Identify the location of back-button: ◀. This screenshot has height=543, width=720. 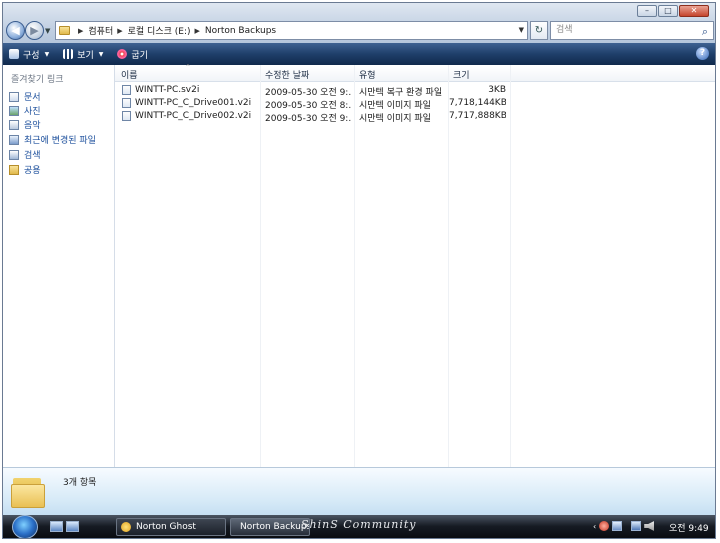
(15, 30).